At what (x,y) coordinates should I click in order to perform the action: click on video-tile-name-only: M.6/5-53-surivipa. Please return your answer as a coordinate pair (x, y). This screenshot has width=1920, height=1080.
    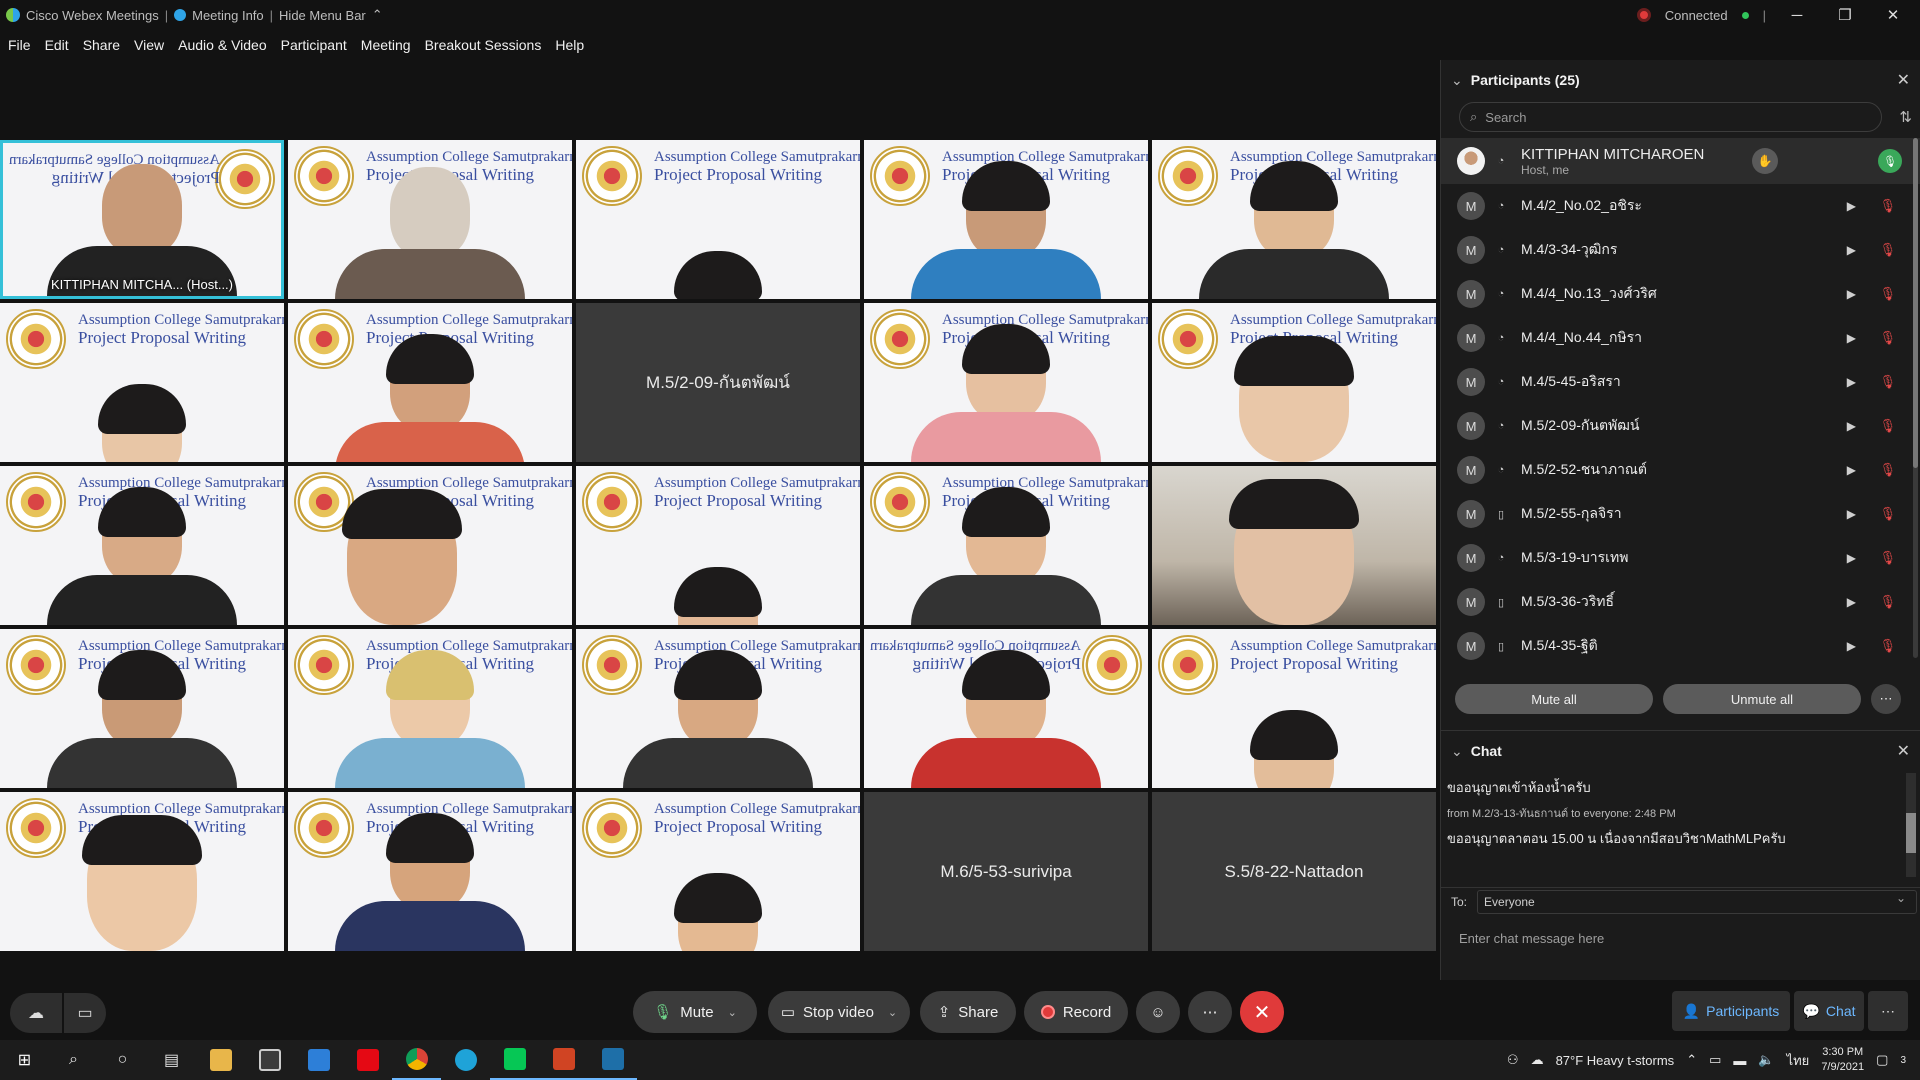
    Looking at the image, I should click on (1006, 871).